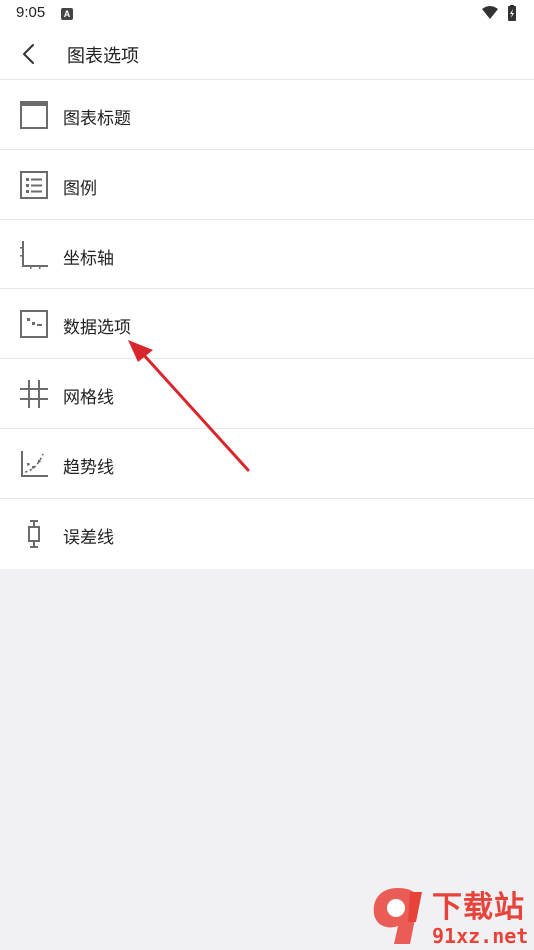  What do you see at coordinates (499, 13) in the screenshot?
I see `status-icons` at bounding box center [499, 13].